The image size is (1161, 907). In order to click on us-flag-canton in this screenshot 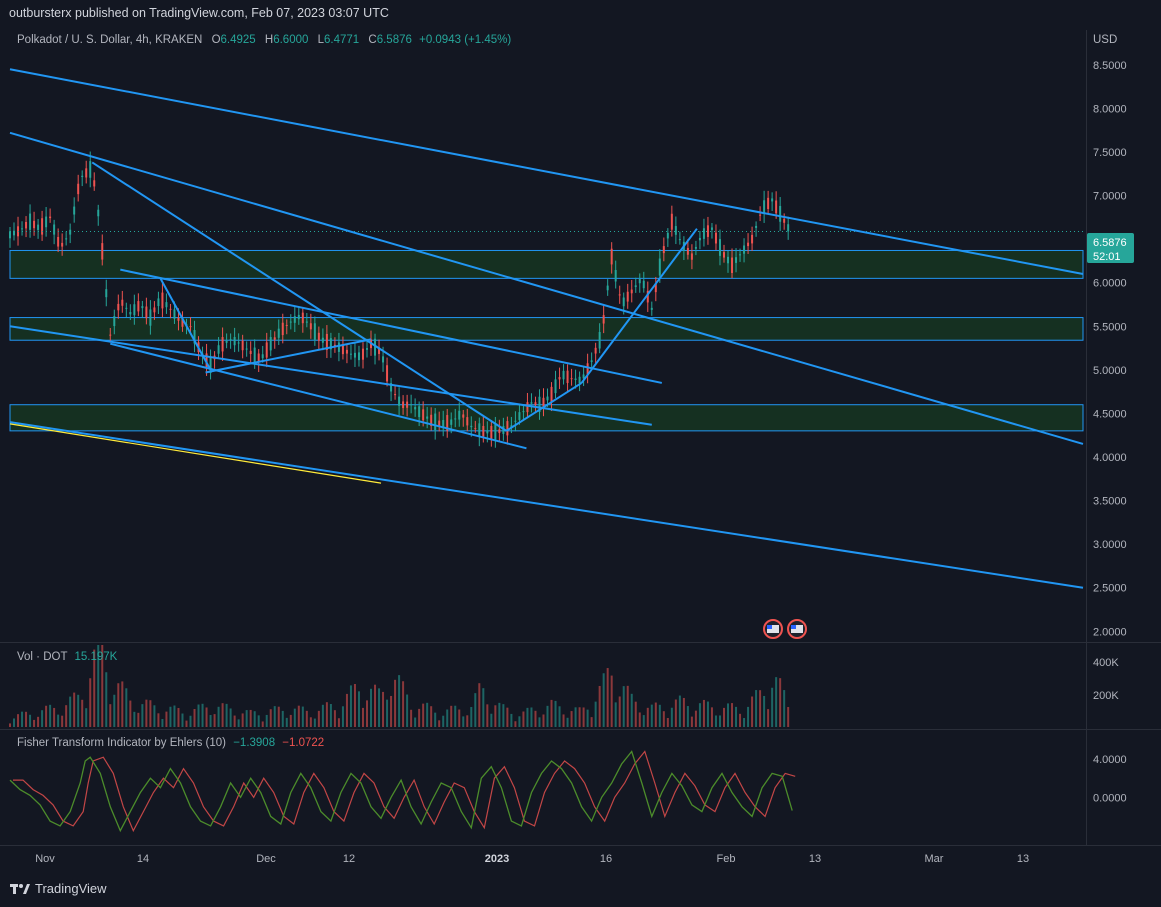, I will do `click(769, 627)`.